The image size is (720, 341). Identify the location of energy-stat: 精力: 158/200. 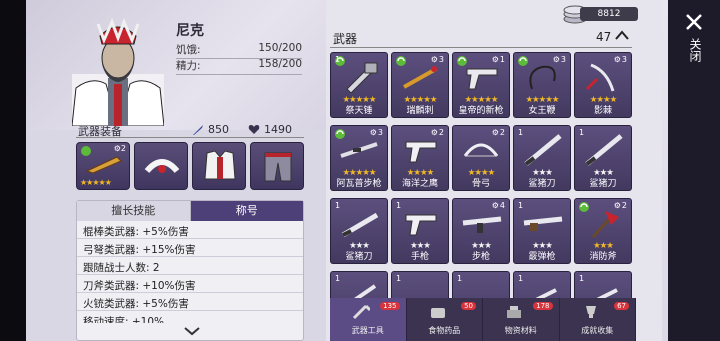
(239, 66).